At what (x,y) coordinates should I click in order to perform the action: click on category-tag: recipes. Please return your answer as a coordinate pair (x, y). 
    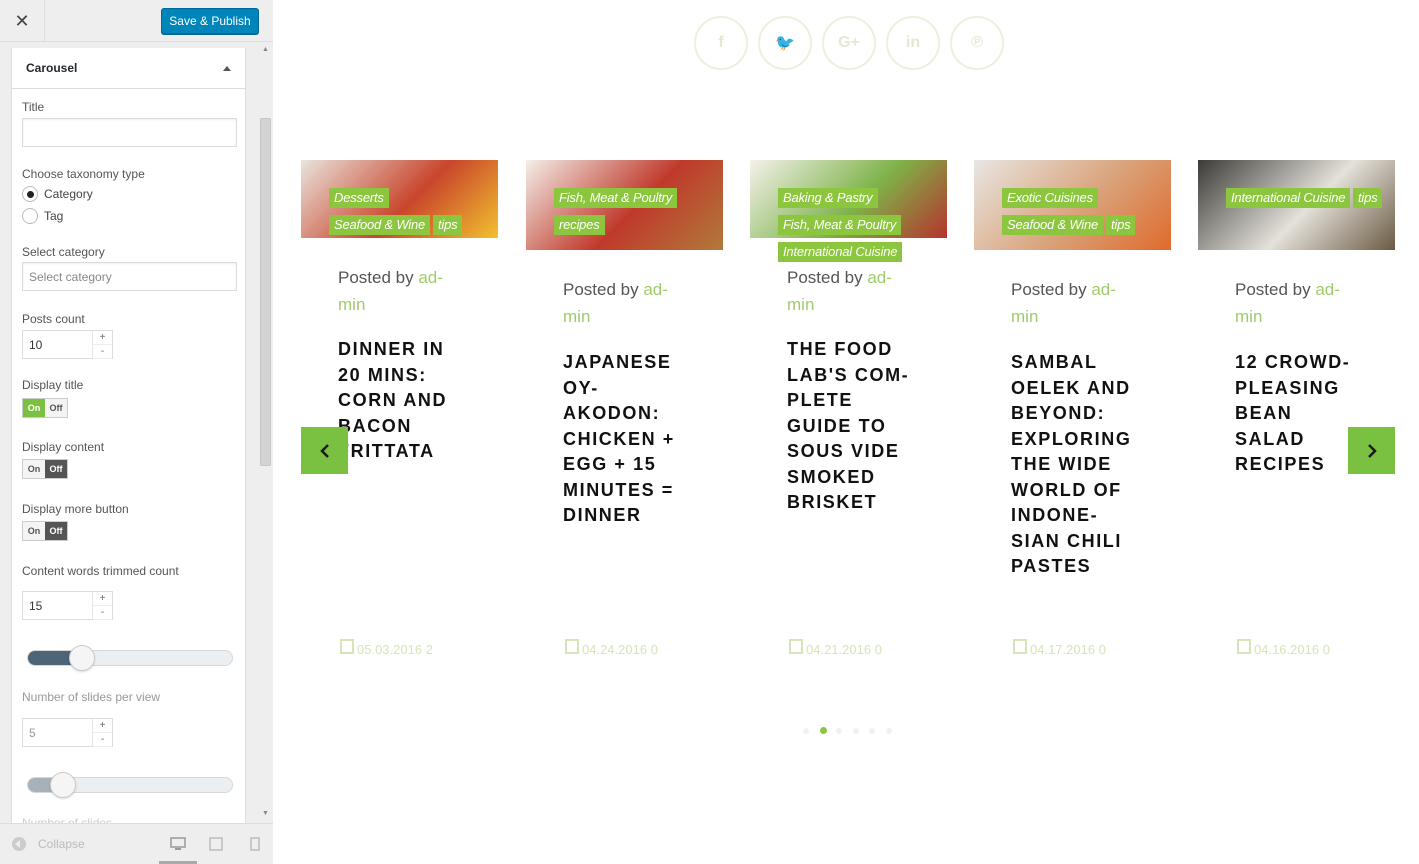
    Looking at the image, I should click on (579, 225).